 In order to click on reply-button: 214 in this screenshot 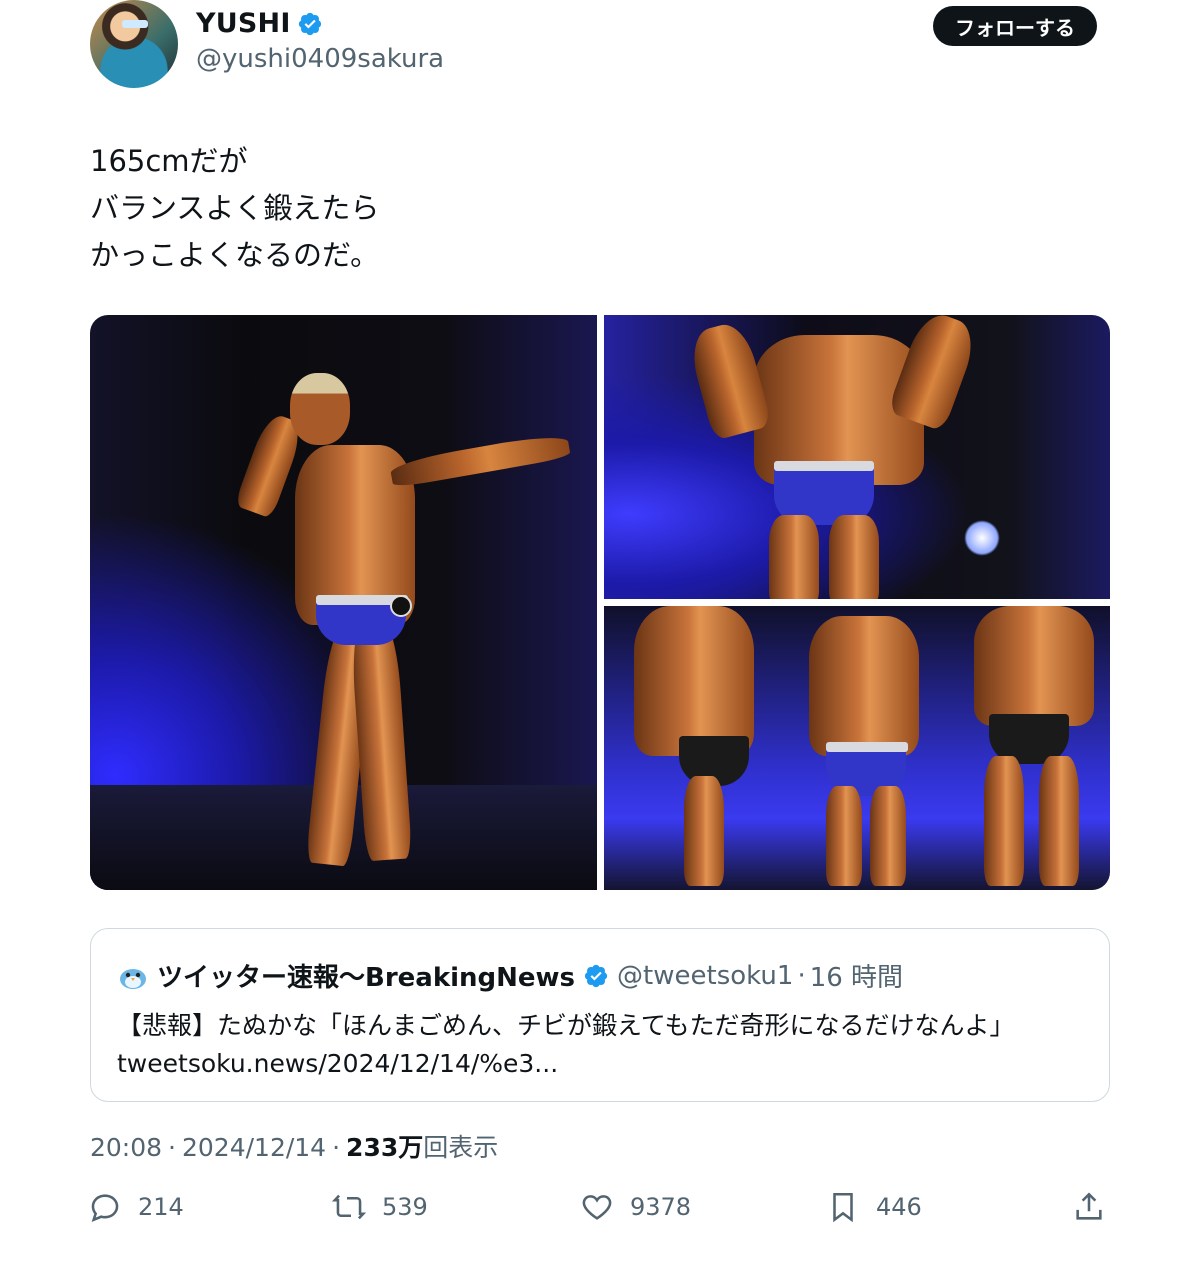, I will do `click(136, 1207)`.